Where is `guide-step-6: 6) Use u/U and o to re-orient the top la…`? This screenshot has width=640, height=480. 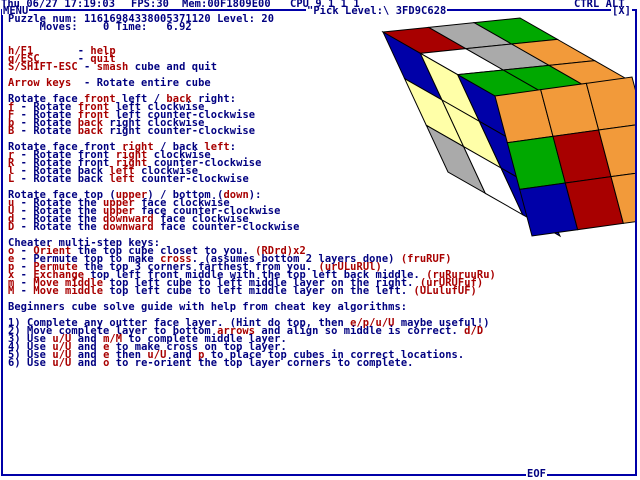 guide-step-6: 6) Use u/U and o to re-orient the top la… is located at coordinates (211, 363).